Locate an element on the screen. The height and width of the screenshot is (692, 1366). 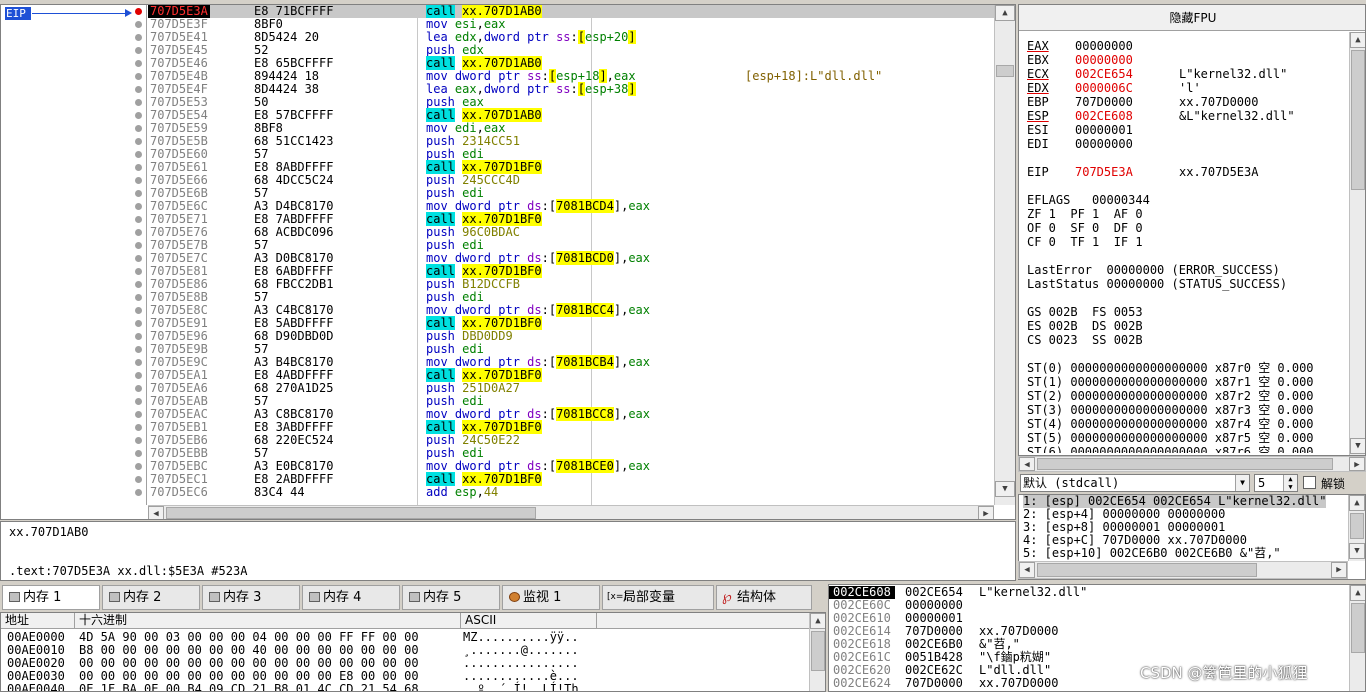
last-status-row: LastStatus 00000000 (STATUS_SUCCESS) is located at coordinates (1157, 284).